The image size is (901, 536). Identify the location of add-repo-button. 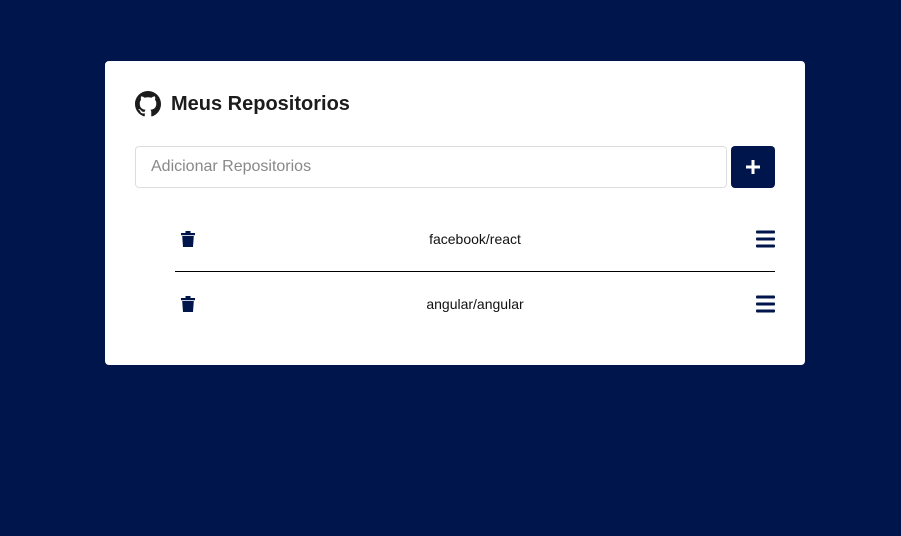
(753, 167).